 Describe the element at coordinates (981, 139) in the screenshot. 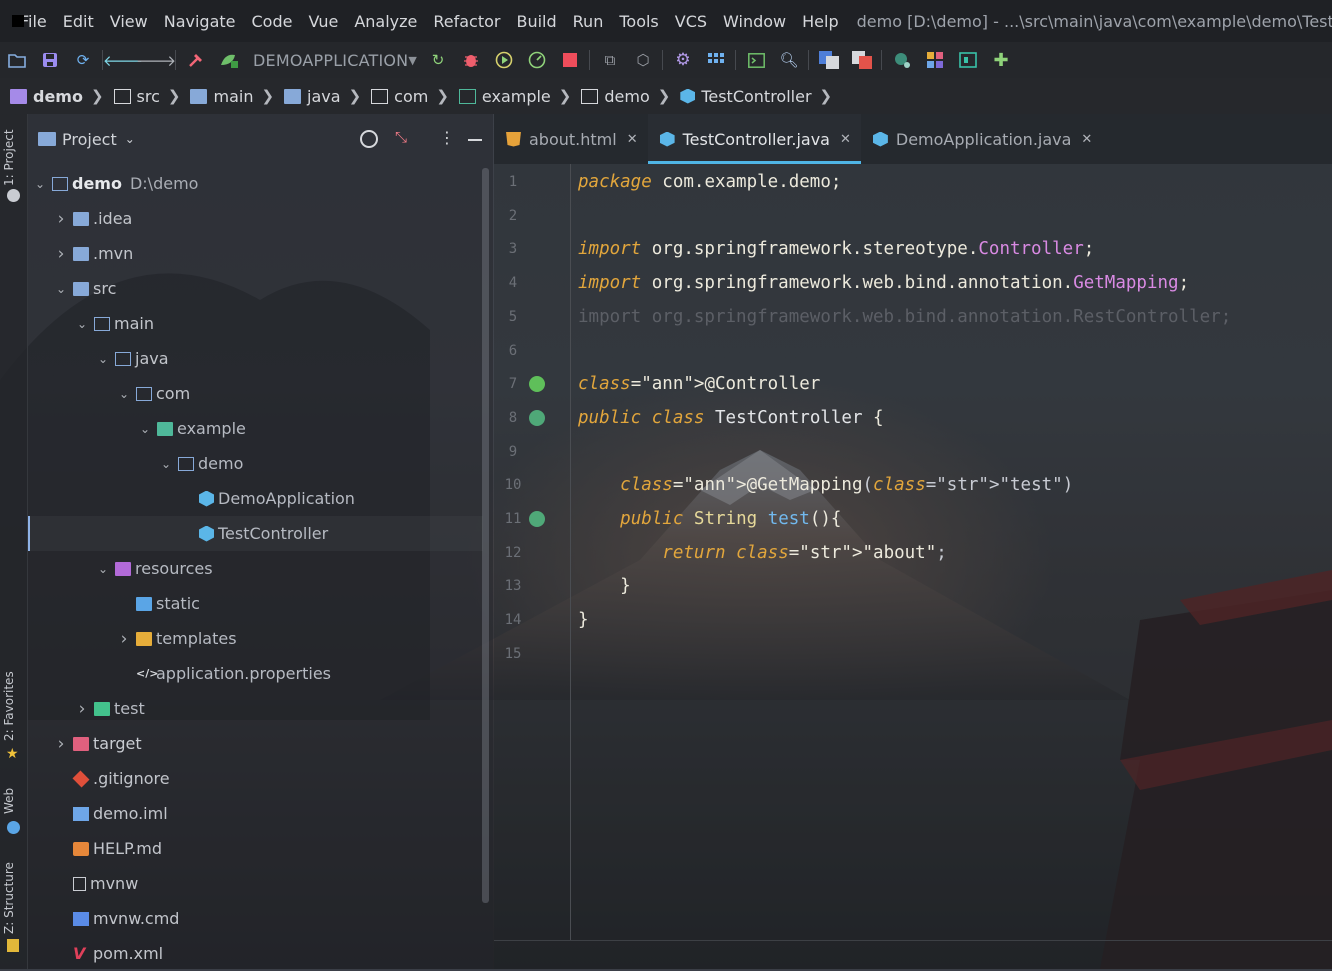

I see `editor-tab: DemoApplication.java ✕` at that location.